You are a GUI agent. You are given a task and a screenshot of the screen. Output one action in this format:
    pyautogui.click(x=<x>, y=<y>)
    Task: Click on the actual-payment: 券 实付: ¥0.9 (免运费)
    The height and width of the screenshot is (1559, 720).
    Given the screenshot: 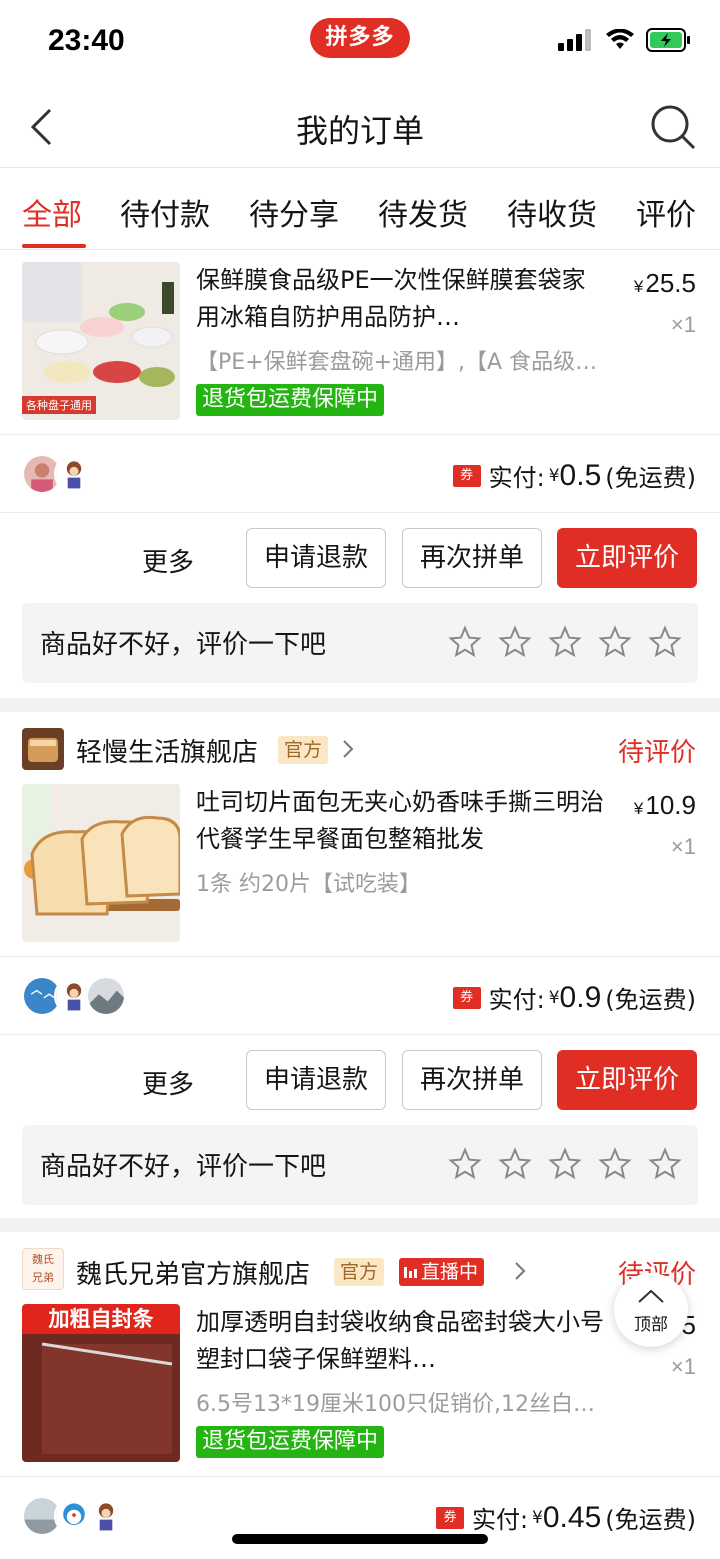 What is the action you would take?
    pyautogui.click(x=574, y=997)
    